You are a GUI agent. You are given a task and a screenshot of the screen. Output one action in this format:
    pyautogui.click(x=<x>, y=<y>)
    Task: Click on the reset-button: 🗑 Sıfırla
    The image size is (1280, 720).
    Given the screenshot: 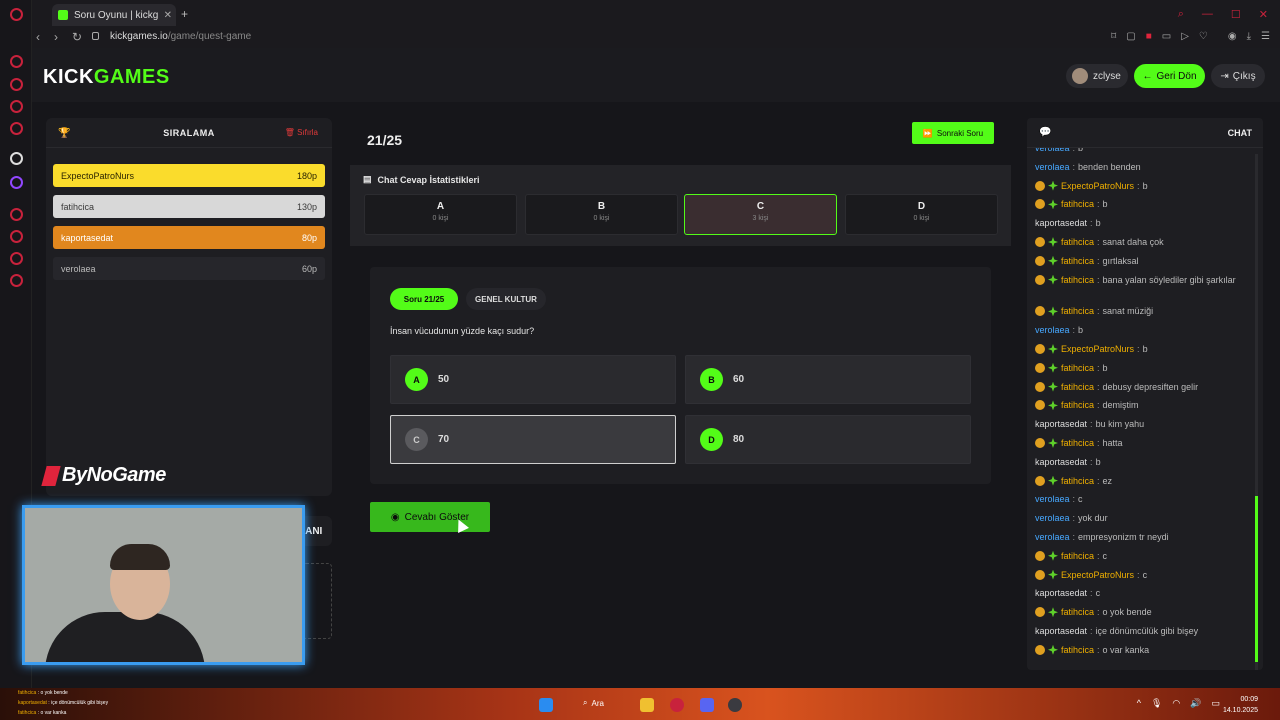 What is the action you would take?
    pyautogui.click(x=301, y=132)
    